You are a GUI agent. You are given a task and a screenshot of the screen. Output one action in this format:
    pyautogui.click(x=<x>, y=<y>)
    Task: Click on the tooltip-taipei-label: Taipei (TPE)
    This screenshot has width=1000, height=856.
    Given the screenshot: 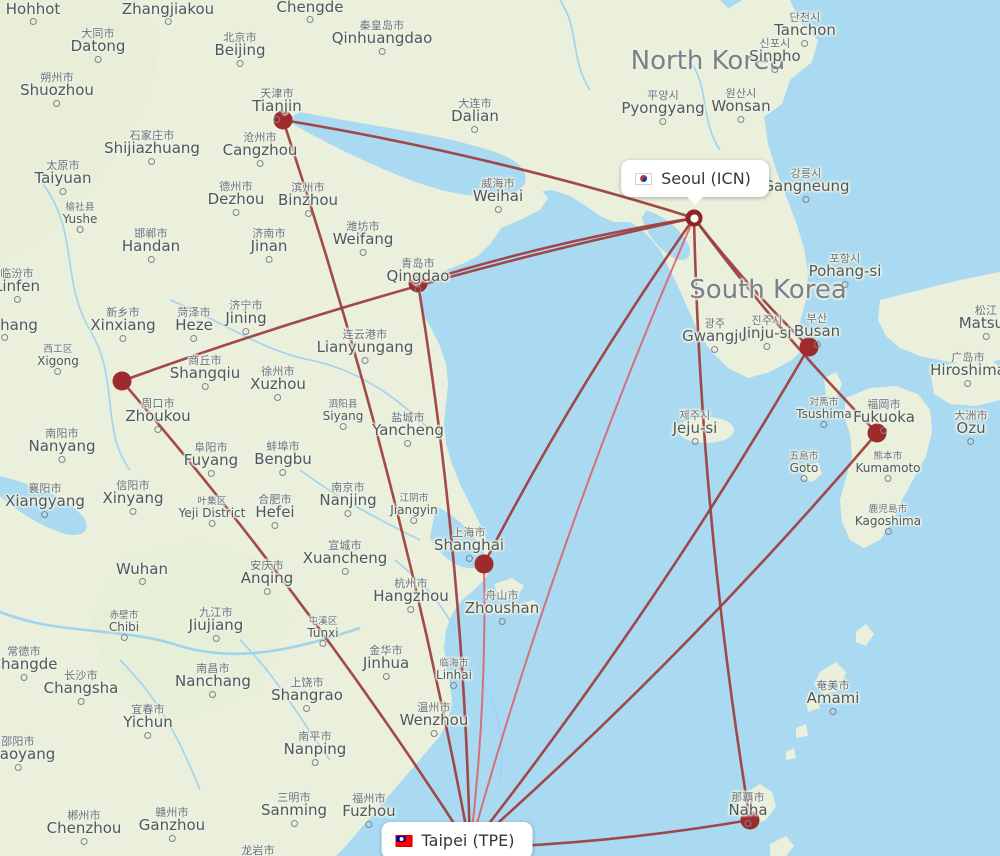 What is the action you would take?
    pyautogui.click(x=468, y=840)
    